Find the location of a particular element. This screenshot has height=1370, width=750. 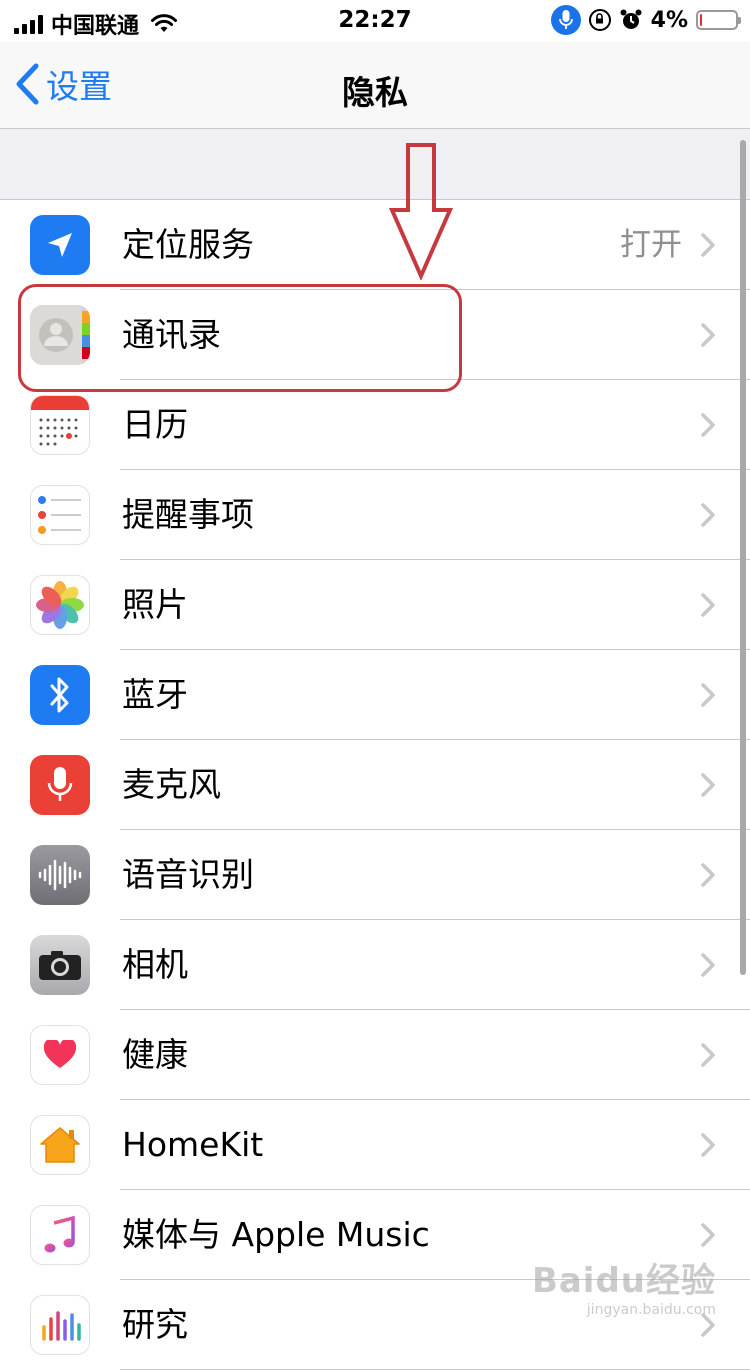

music-note-icon is located at coordinates (60, 1235).